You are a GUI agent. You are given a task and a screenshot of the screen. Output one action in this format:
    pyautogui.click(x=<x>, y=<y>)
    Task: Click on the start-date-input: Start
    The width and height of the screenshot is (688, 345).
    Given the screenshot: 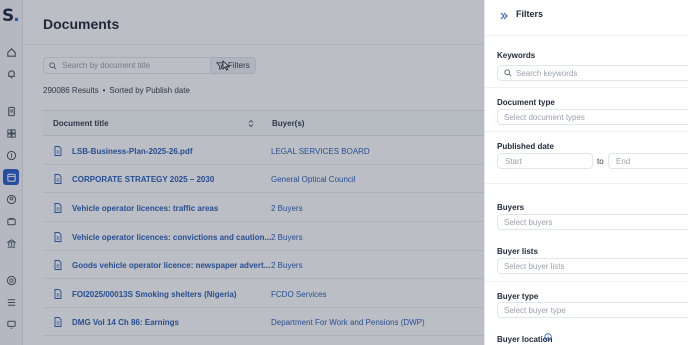 What is the action you would take?
    pyautogui.click(x=545, y=161)
    